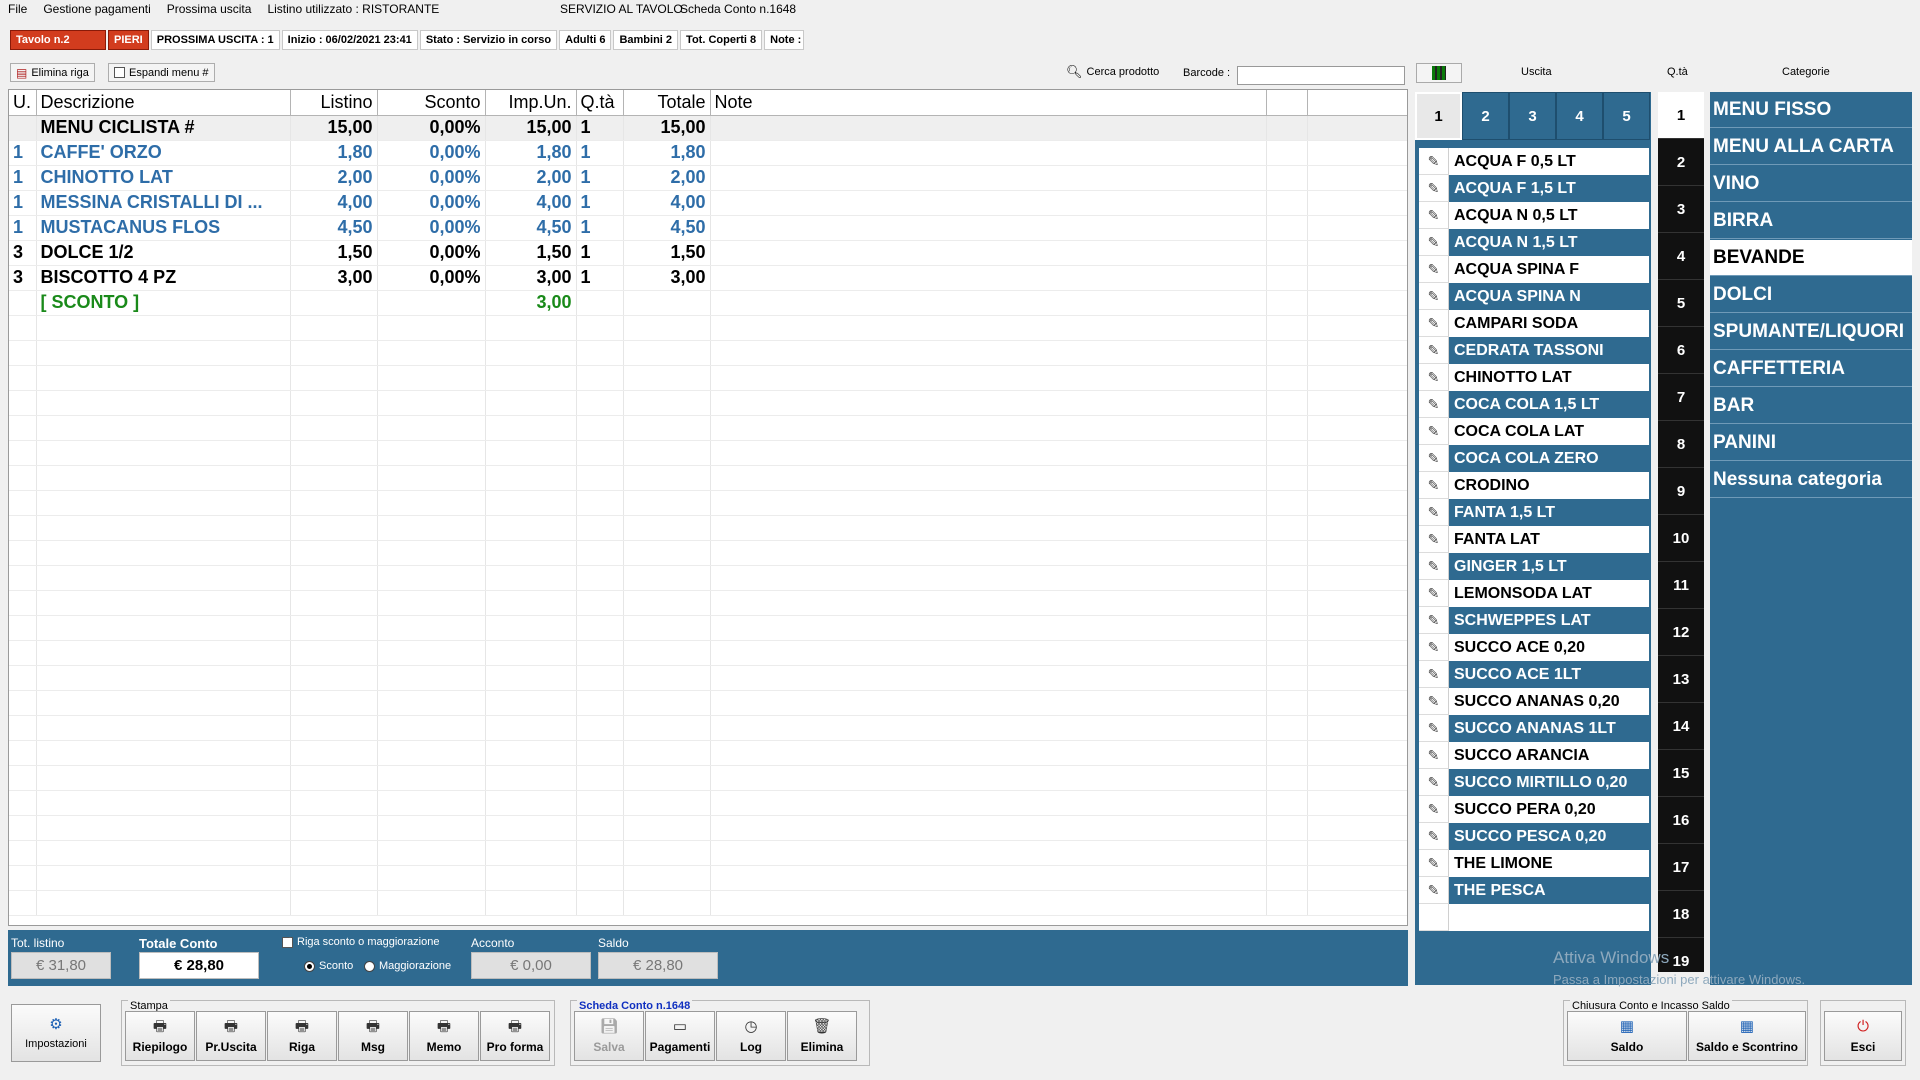 The image size is (1920, 1080). Describe the element at coordinates (1811, 258) in the screenshot. I see `category-item: BEVANDE` at that location.